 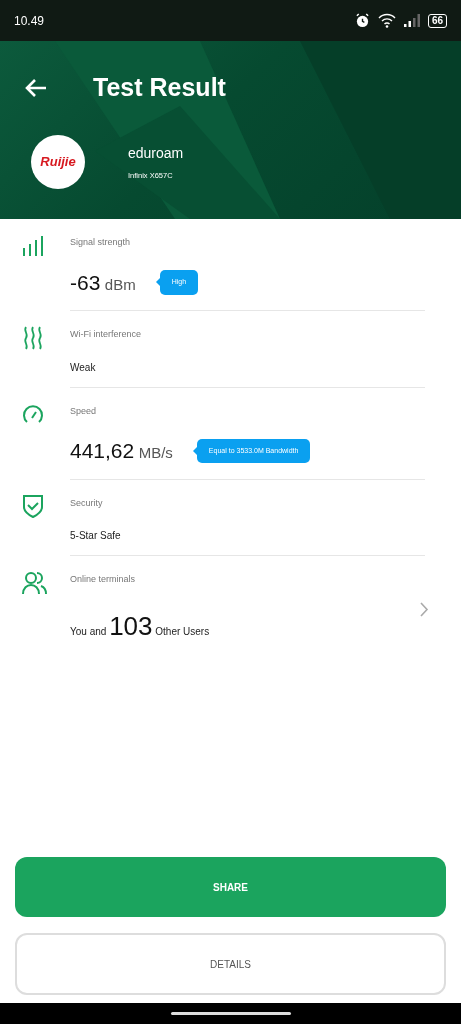 I want to click on shield-check-icon, so click(x=33, y=506).